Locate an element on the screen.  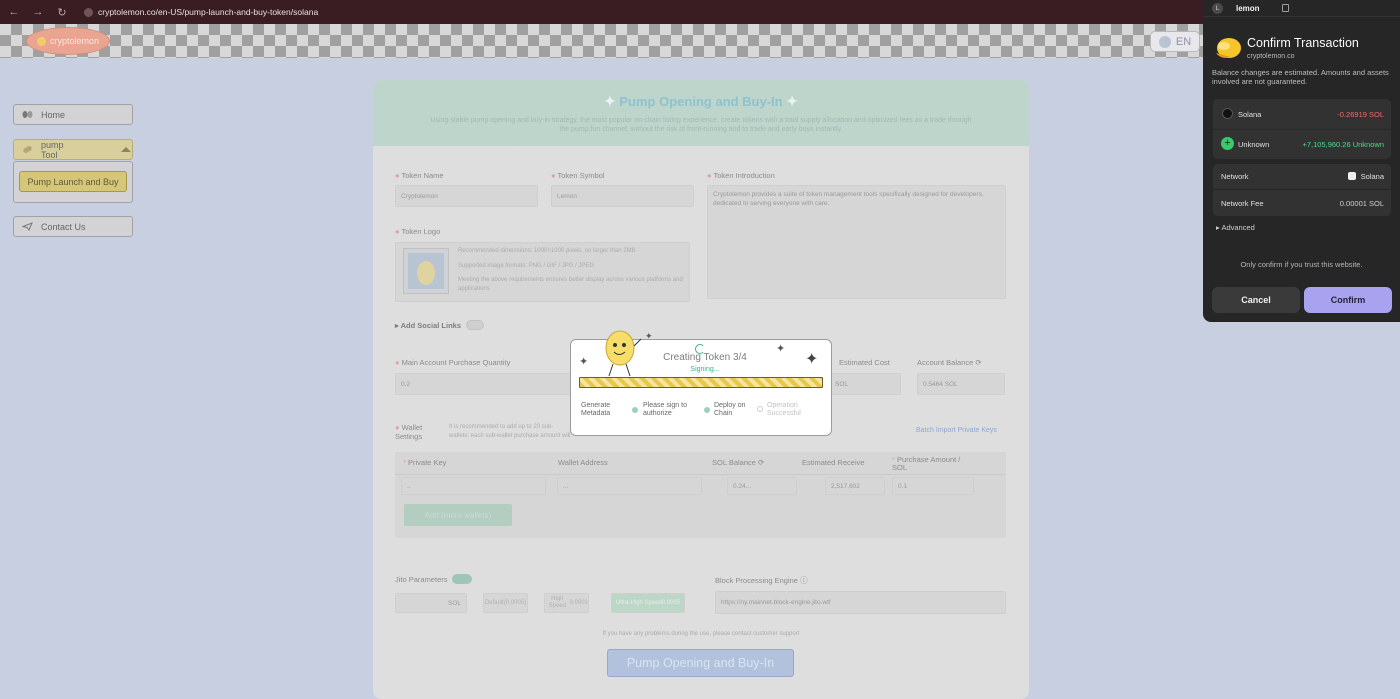
advanced-toggle: ▸ Advanced is located at coordinates (1235, 227).